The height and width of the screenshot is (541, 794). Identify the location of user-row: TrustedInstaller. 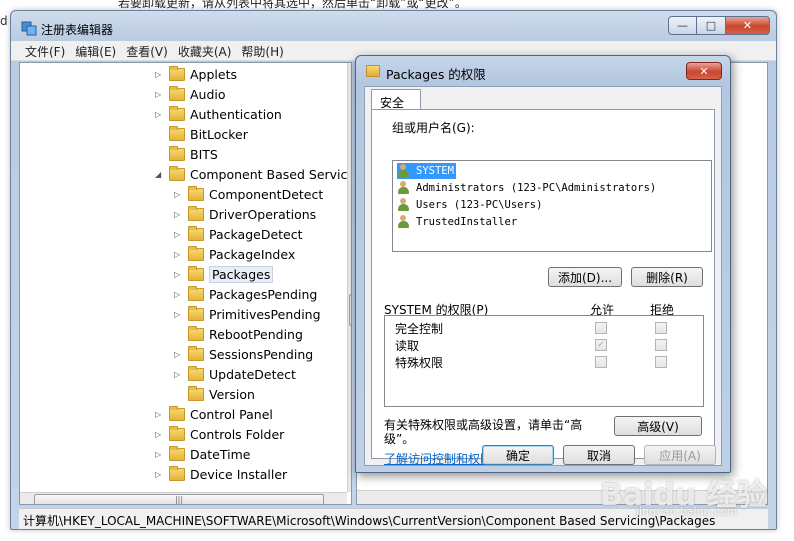
(457, 222).